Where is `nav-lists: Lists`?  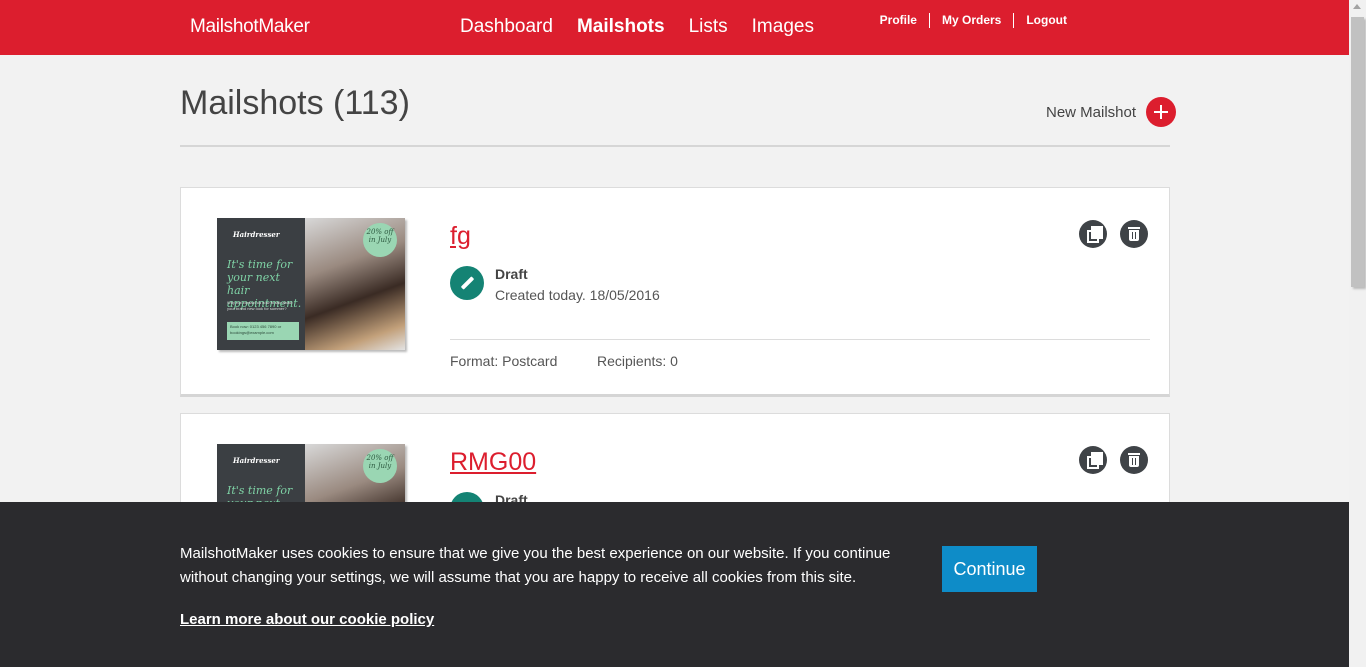
nav-lists: Lists is located at coordinates (708, 27).